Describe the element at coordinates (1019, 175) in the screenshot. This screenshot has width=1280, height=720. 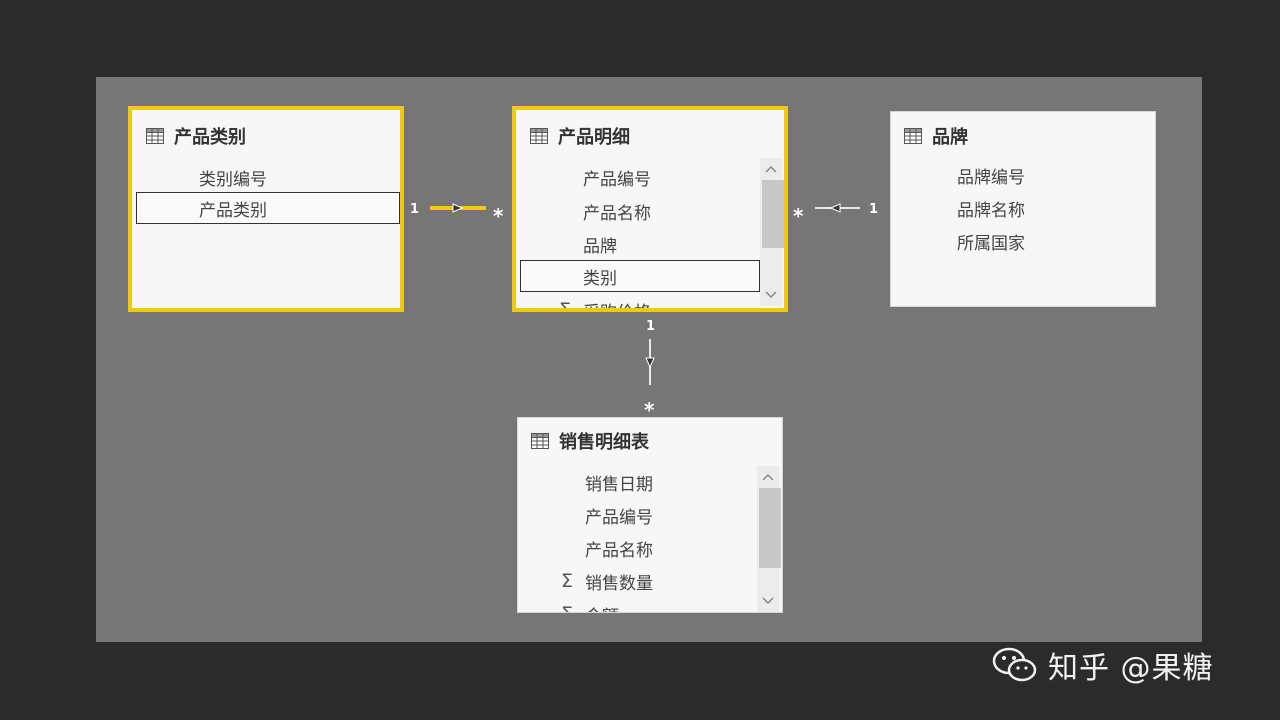
I see `field-item: 品牌编号` at that location.